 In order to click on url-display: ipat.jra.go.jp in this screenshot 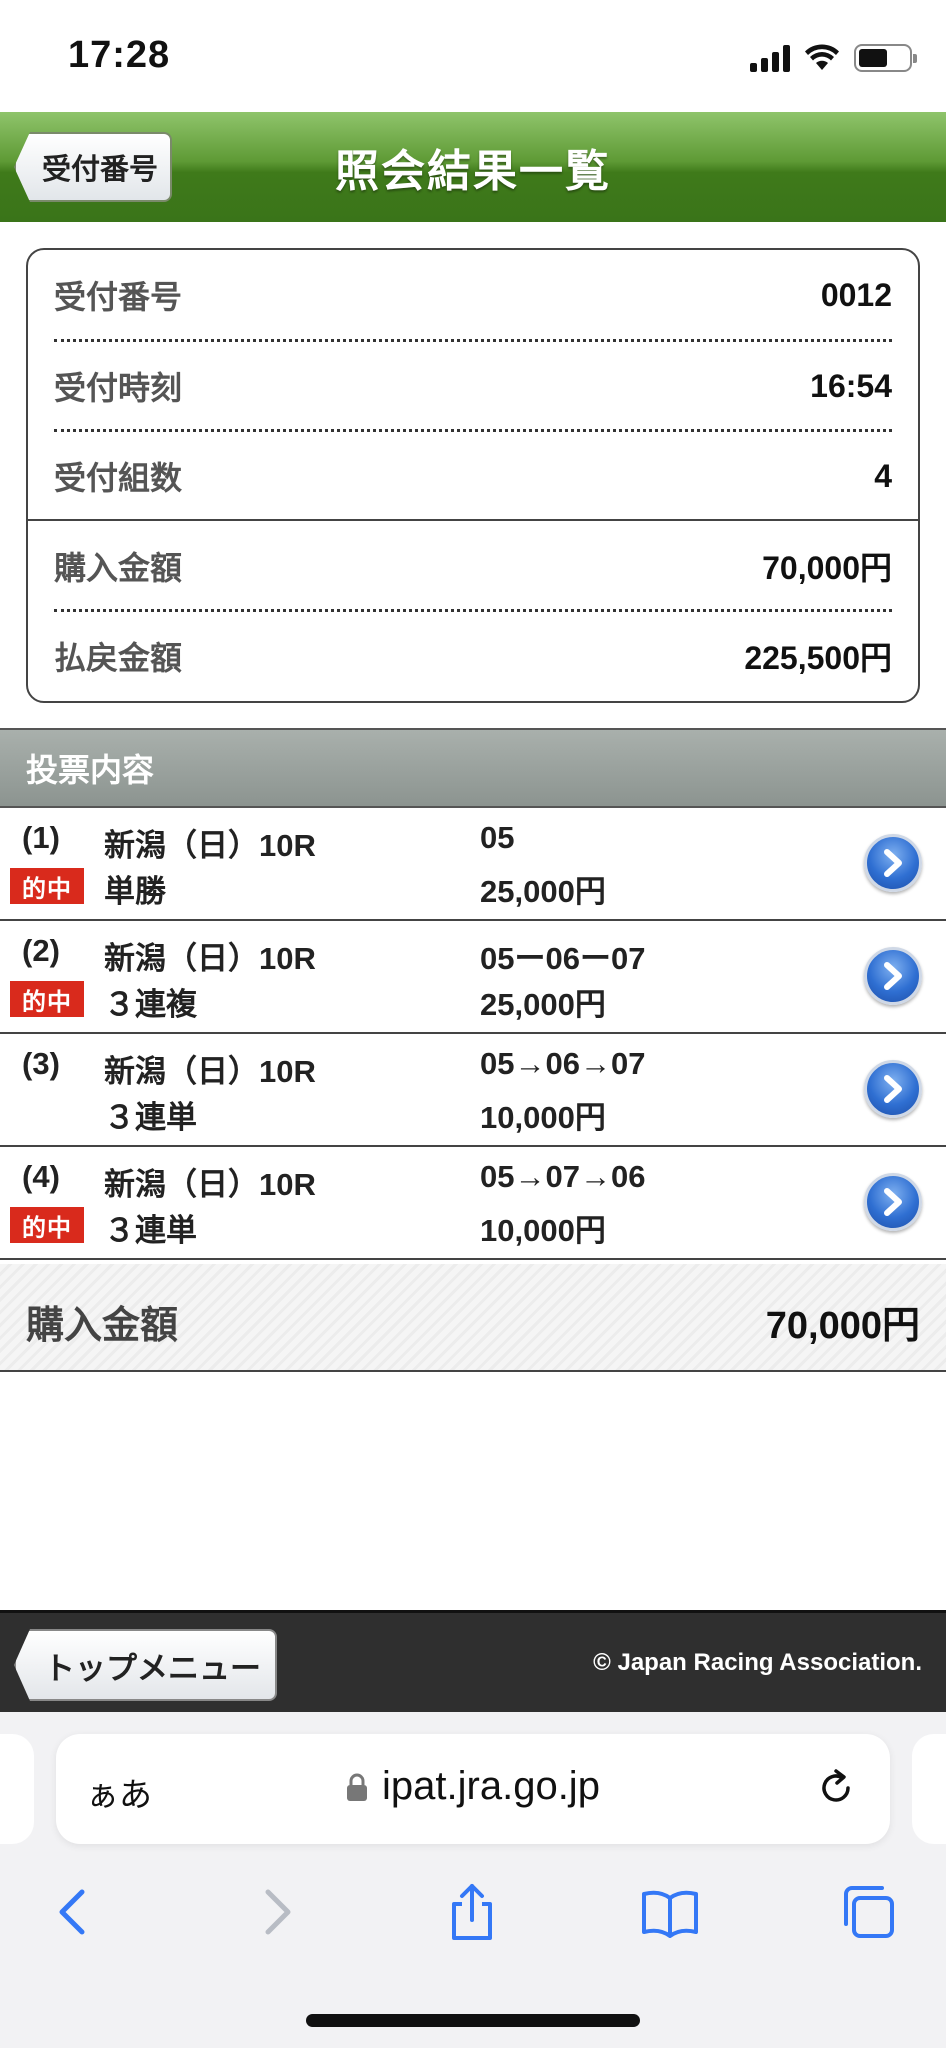, I will do `click(473, 1786)`.